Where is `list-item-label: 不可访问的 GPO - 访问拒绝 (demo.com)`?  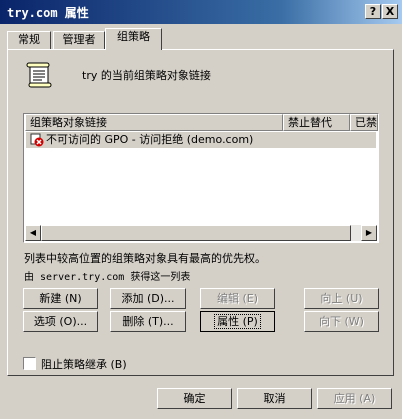 list-item-label: 不可访问的 GPO - 访问拒绝 (demo.com) is located at coordinates (150, 139).